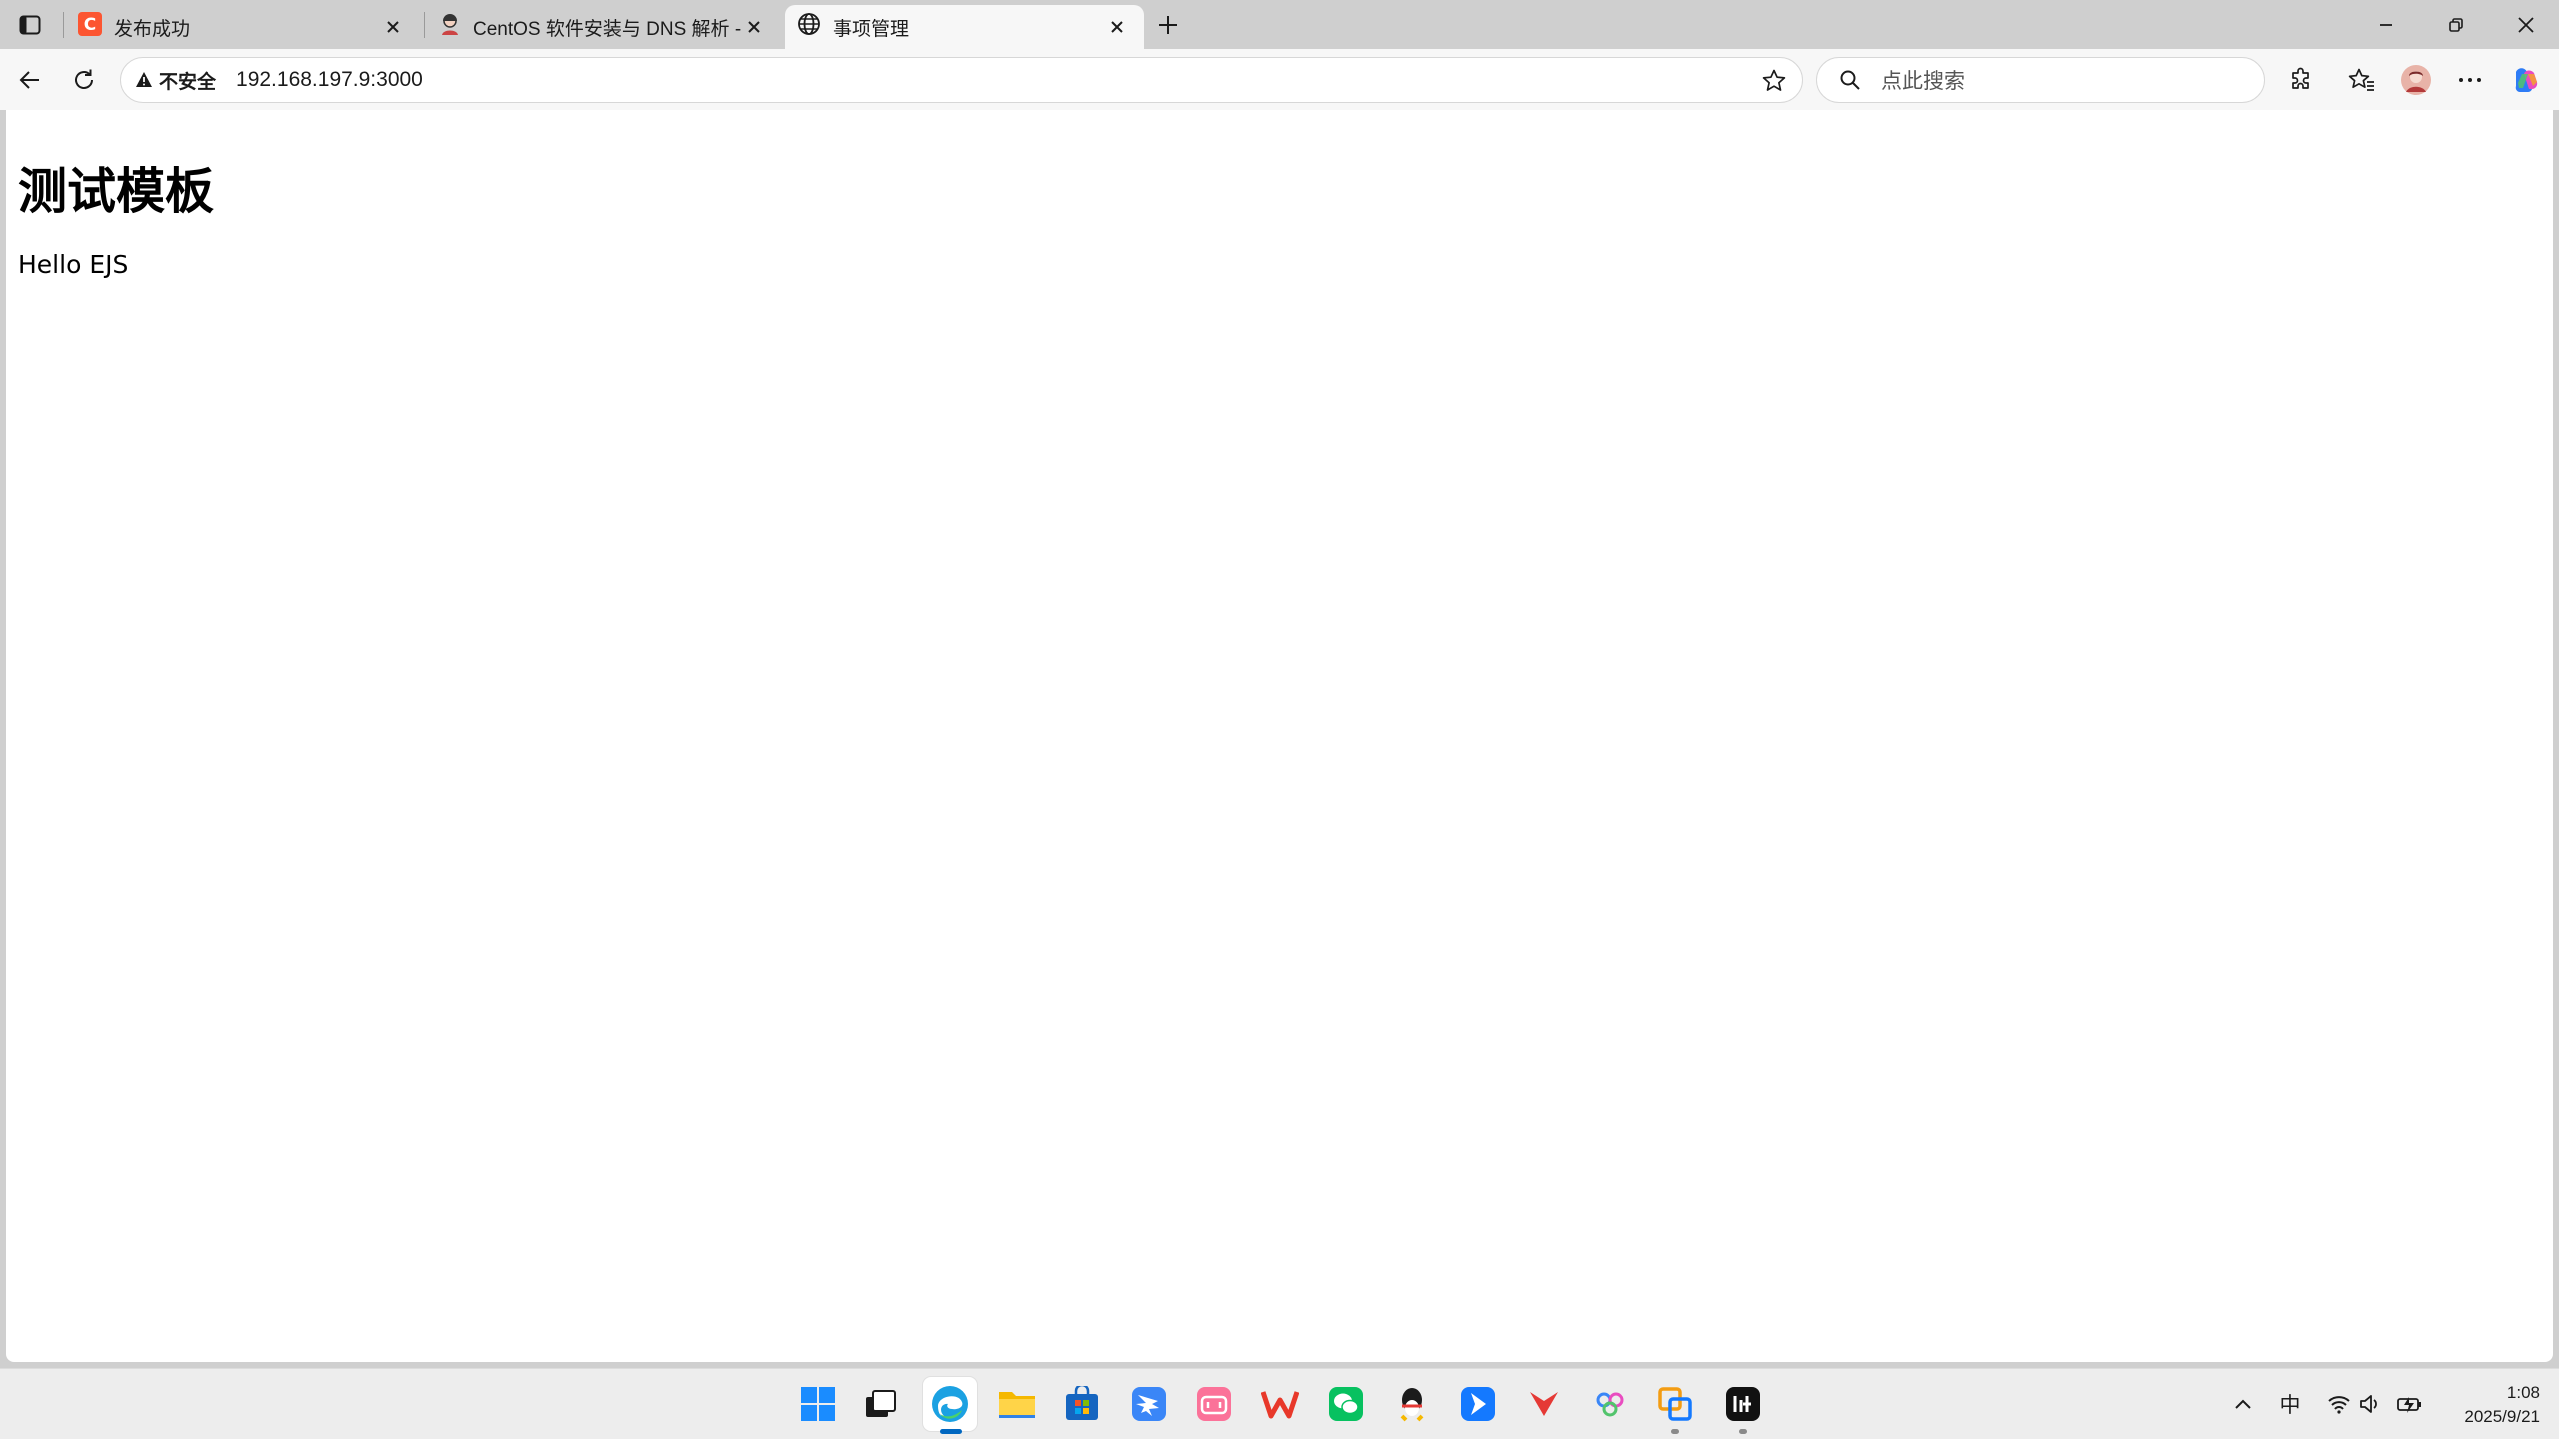 The image size is (2559, 1439). I want to click on globe-icon, so click(809, 27).